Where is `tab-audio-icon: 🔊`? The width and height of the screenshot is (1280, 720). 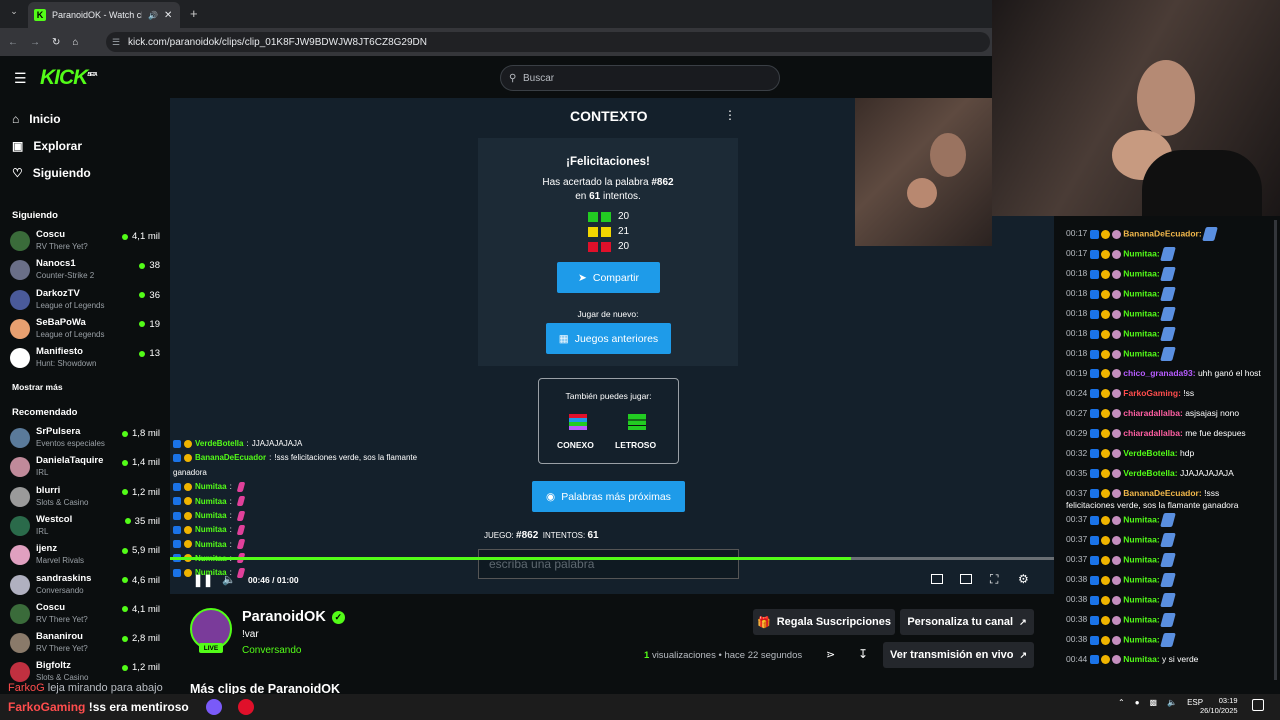 tab-audio-icon: 🔊 is located at coordinates (153, 15).